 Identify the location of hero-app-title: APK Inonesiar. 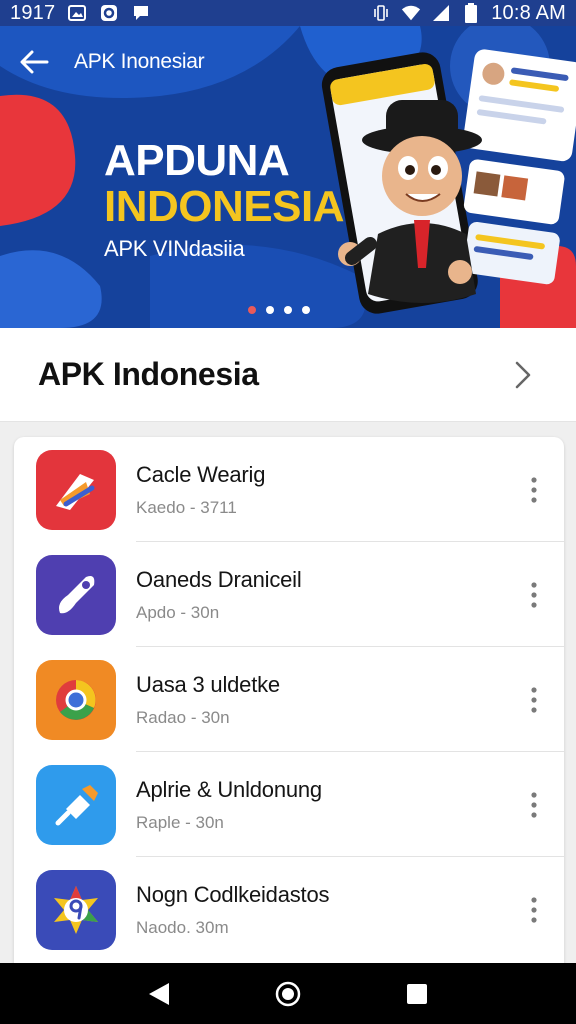
(139, 61).